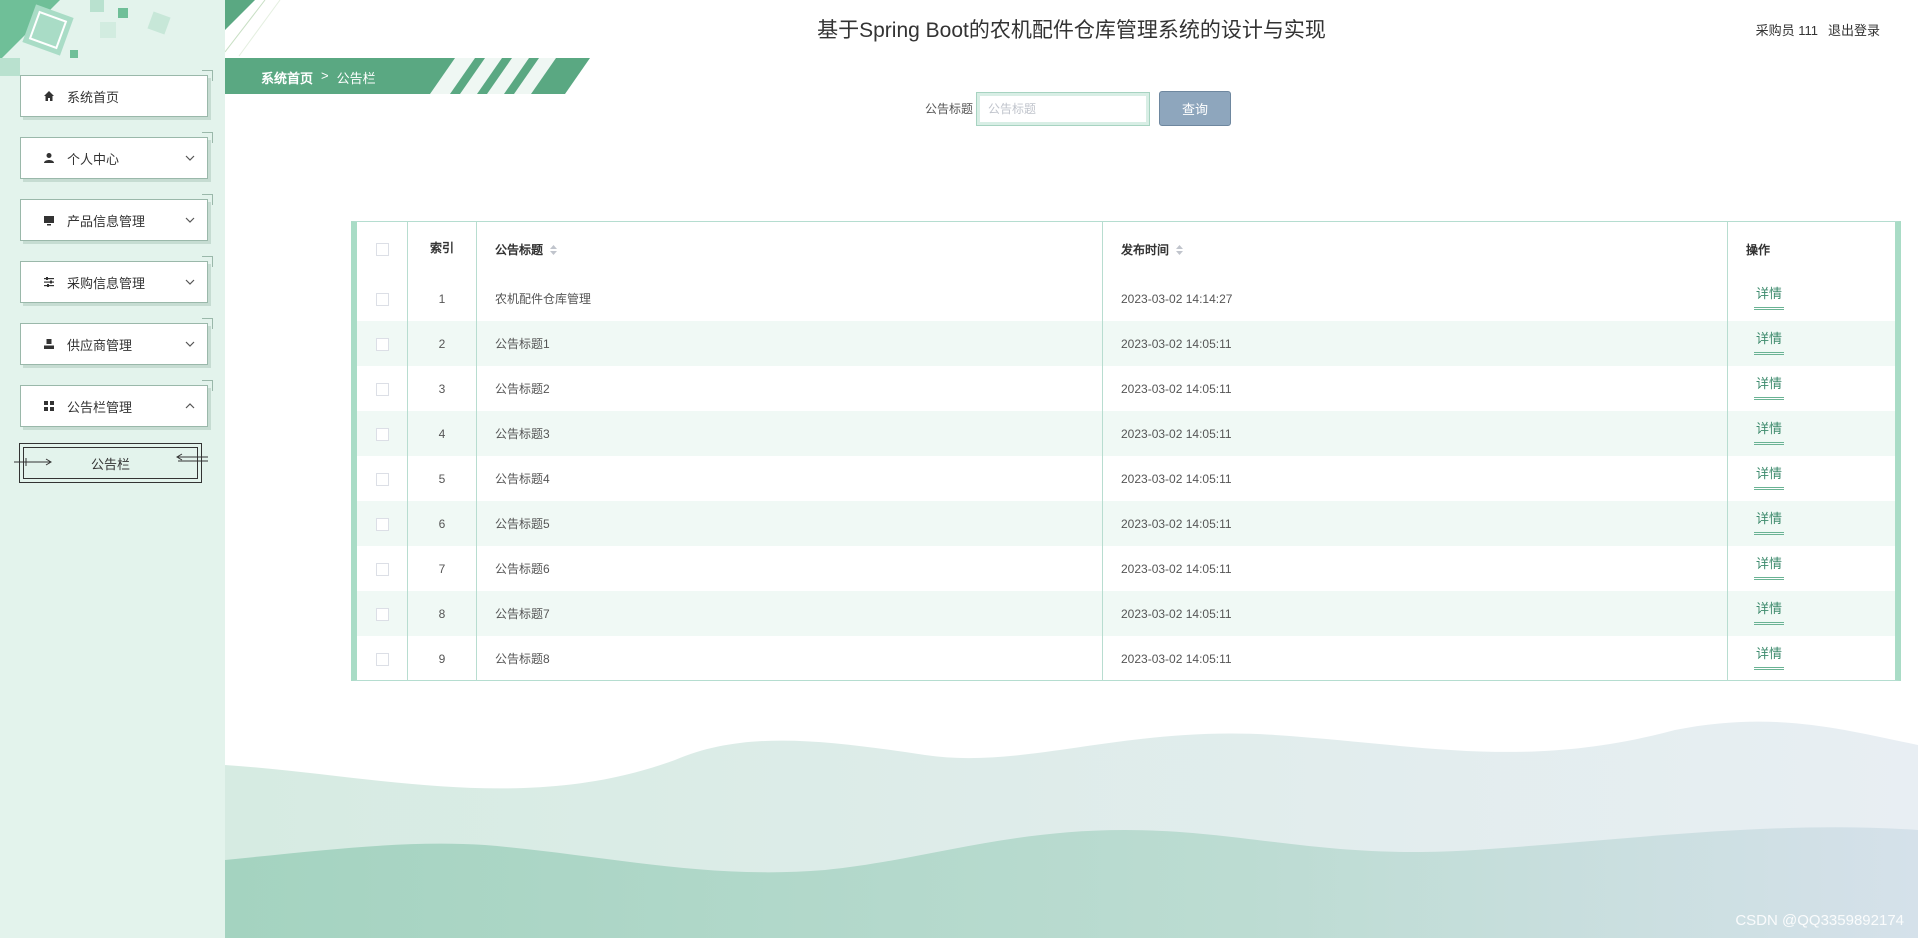 Image resolution: width=1918 pixels, height=938 pixels. Describe the element at coordinates (49, 220) in the screenshot. I see `monitor-icon` at that location.